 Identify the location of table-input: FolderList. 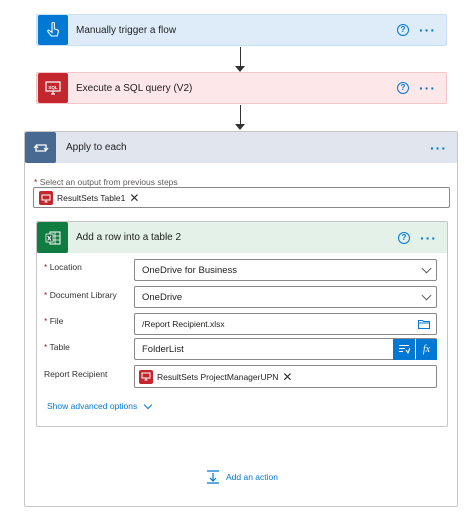
(285, 349).